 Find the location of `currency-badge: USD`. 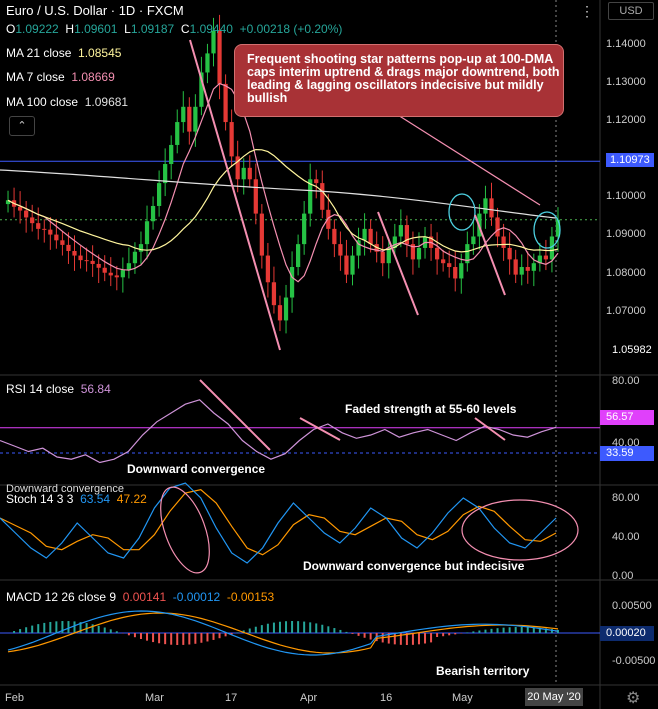

currency-badge: USD is located at coordinates (631, 11).